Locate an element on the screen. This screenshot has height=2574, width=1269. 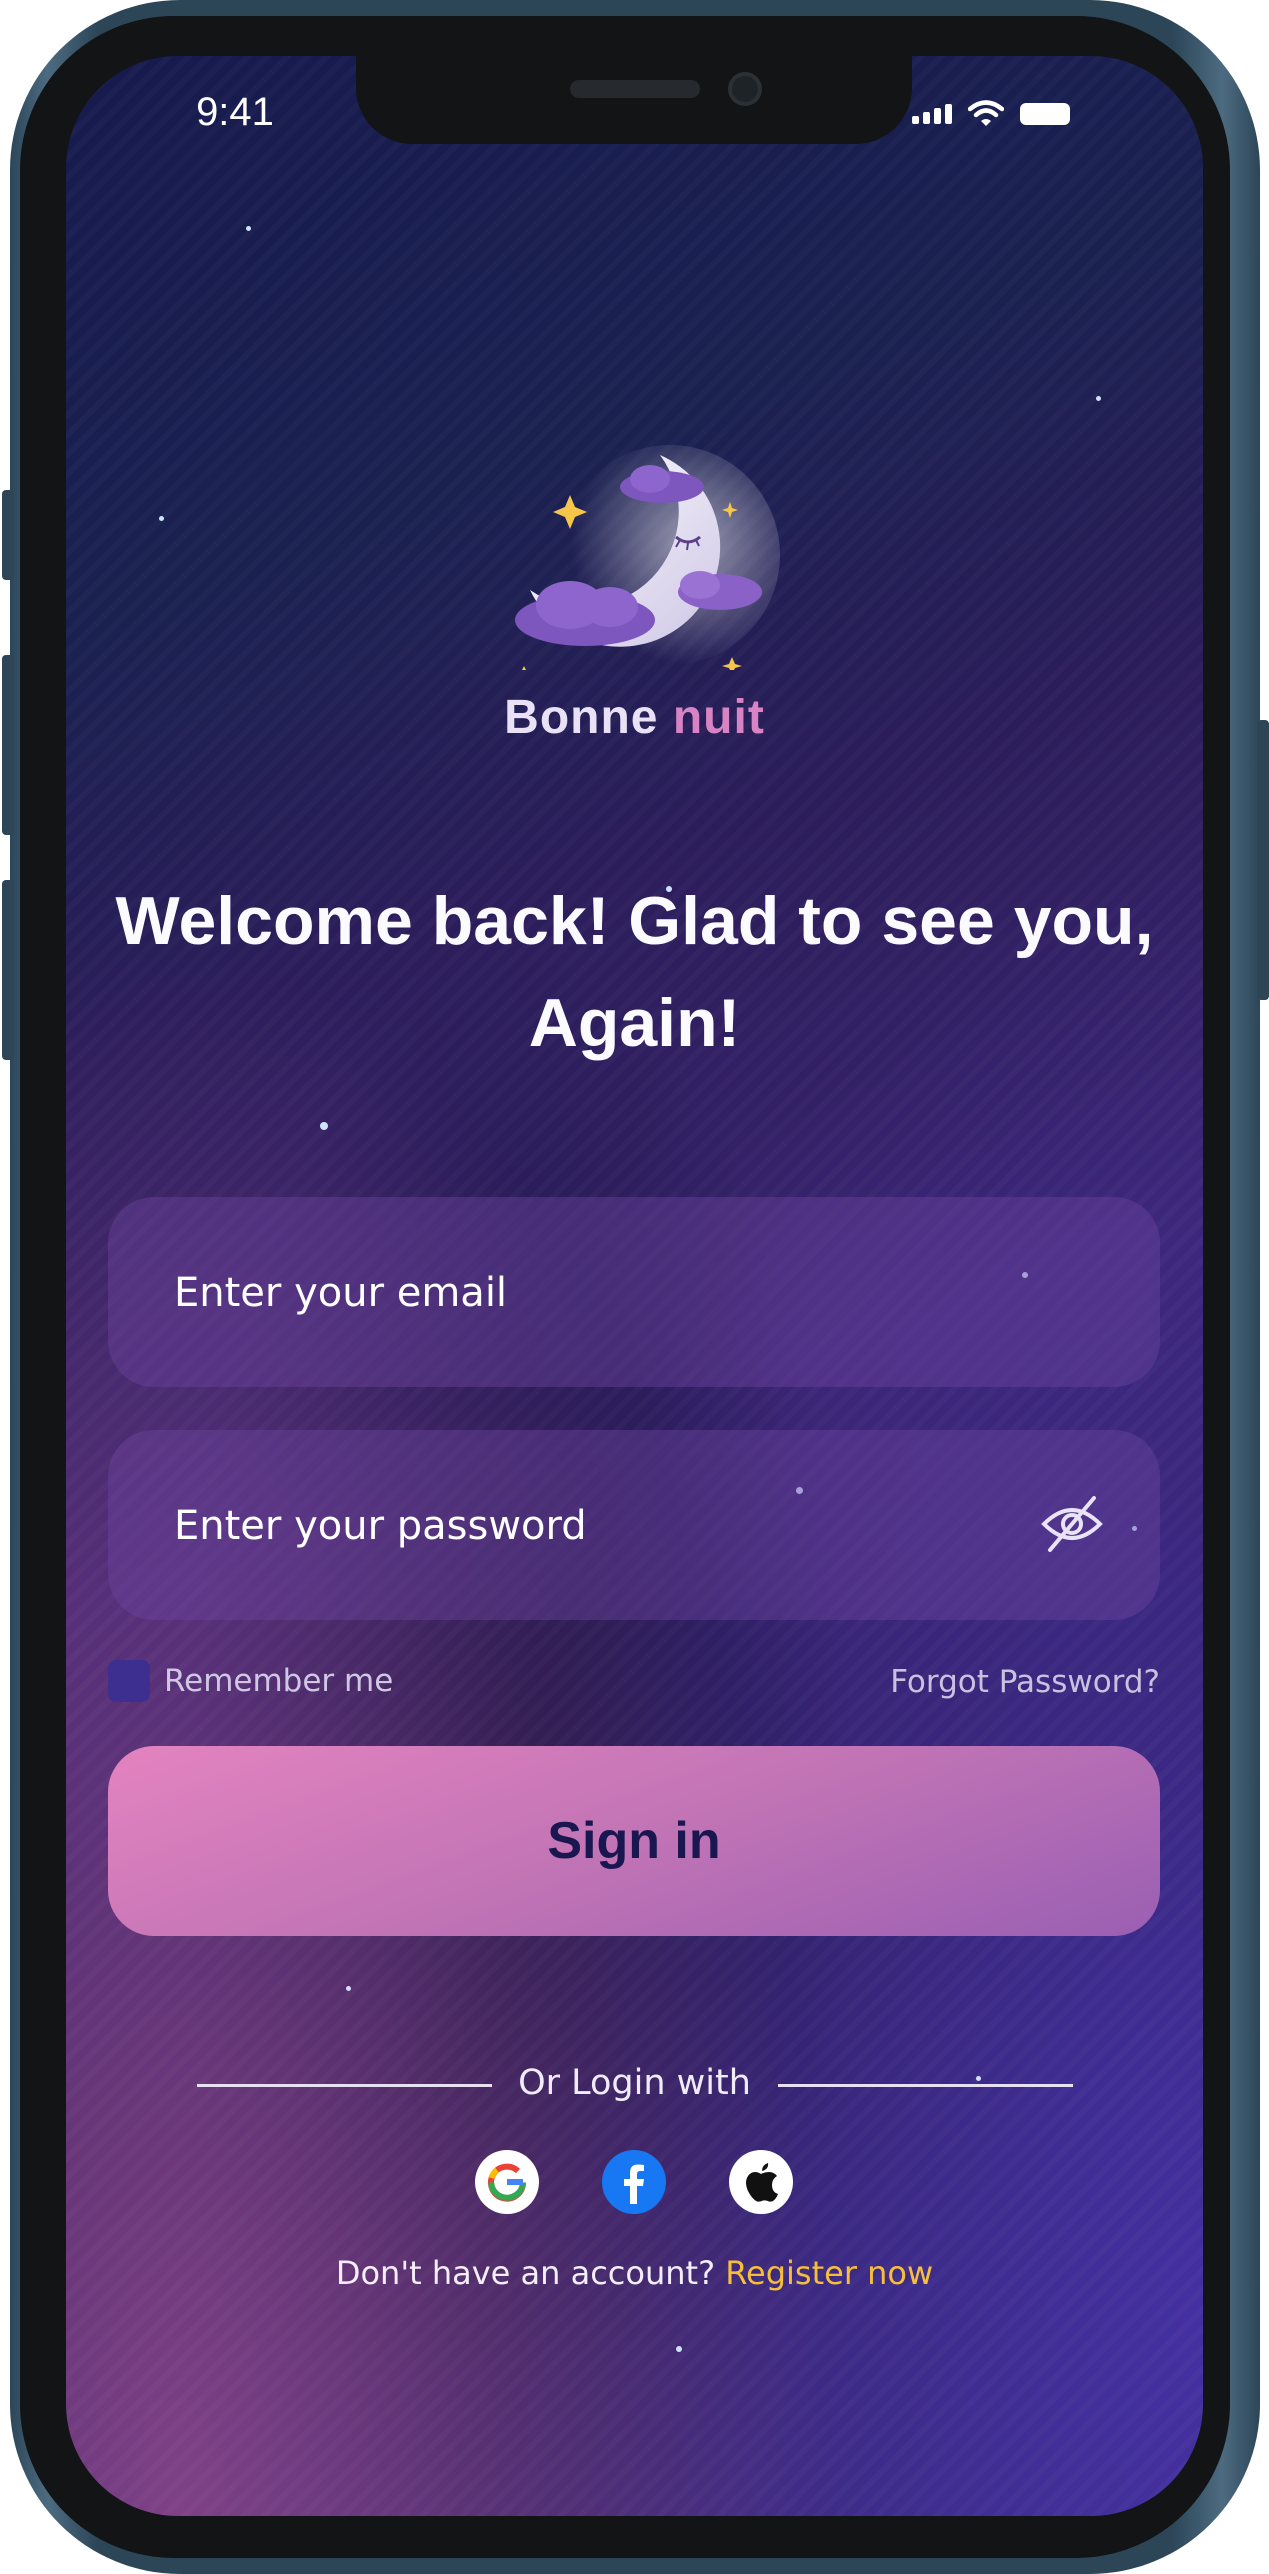
front-camera is located at coordinates (745, 89).